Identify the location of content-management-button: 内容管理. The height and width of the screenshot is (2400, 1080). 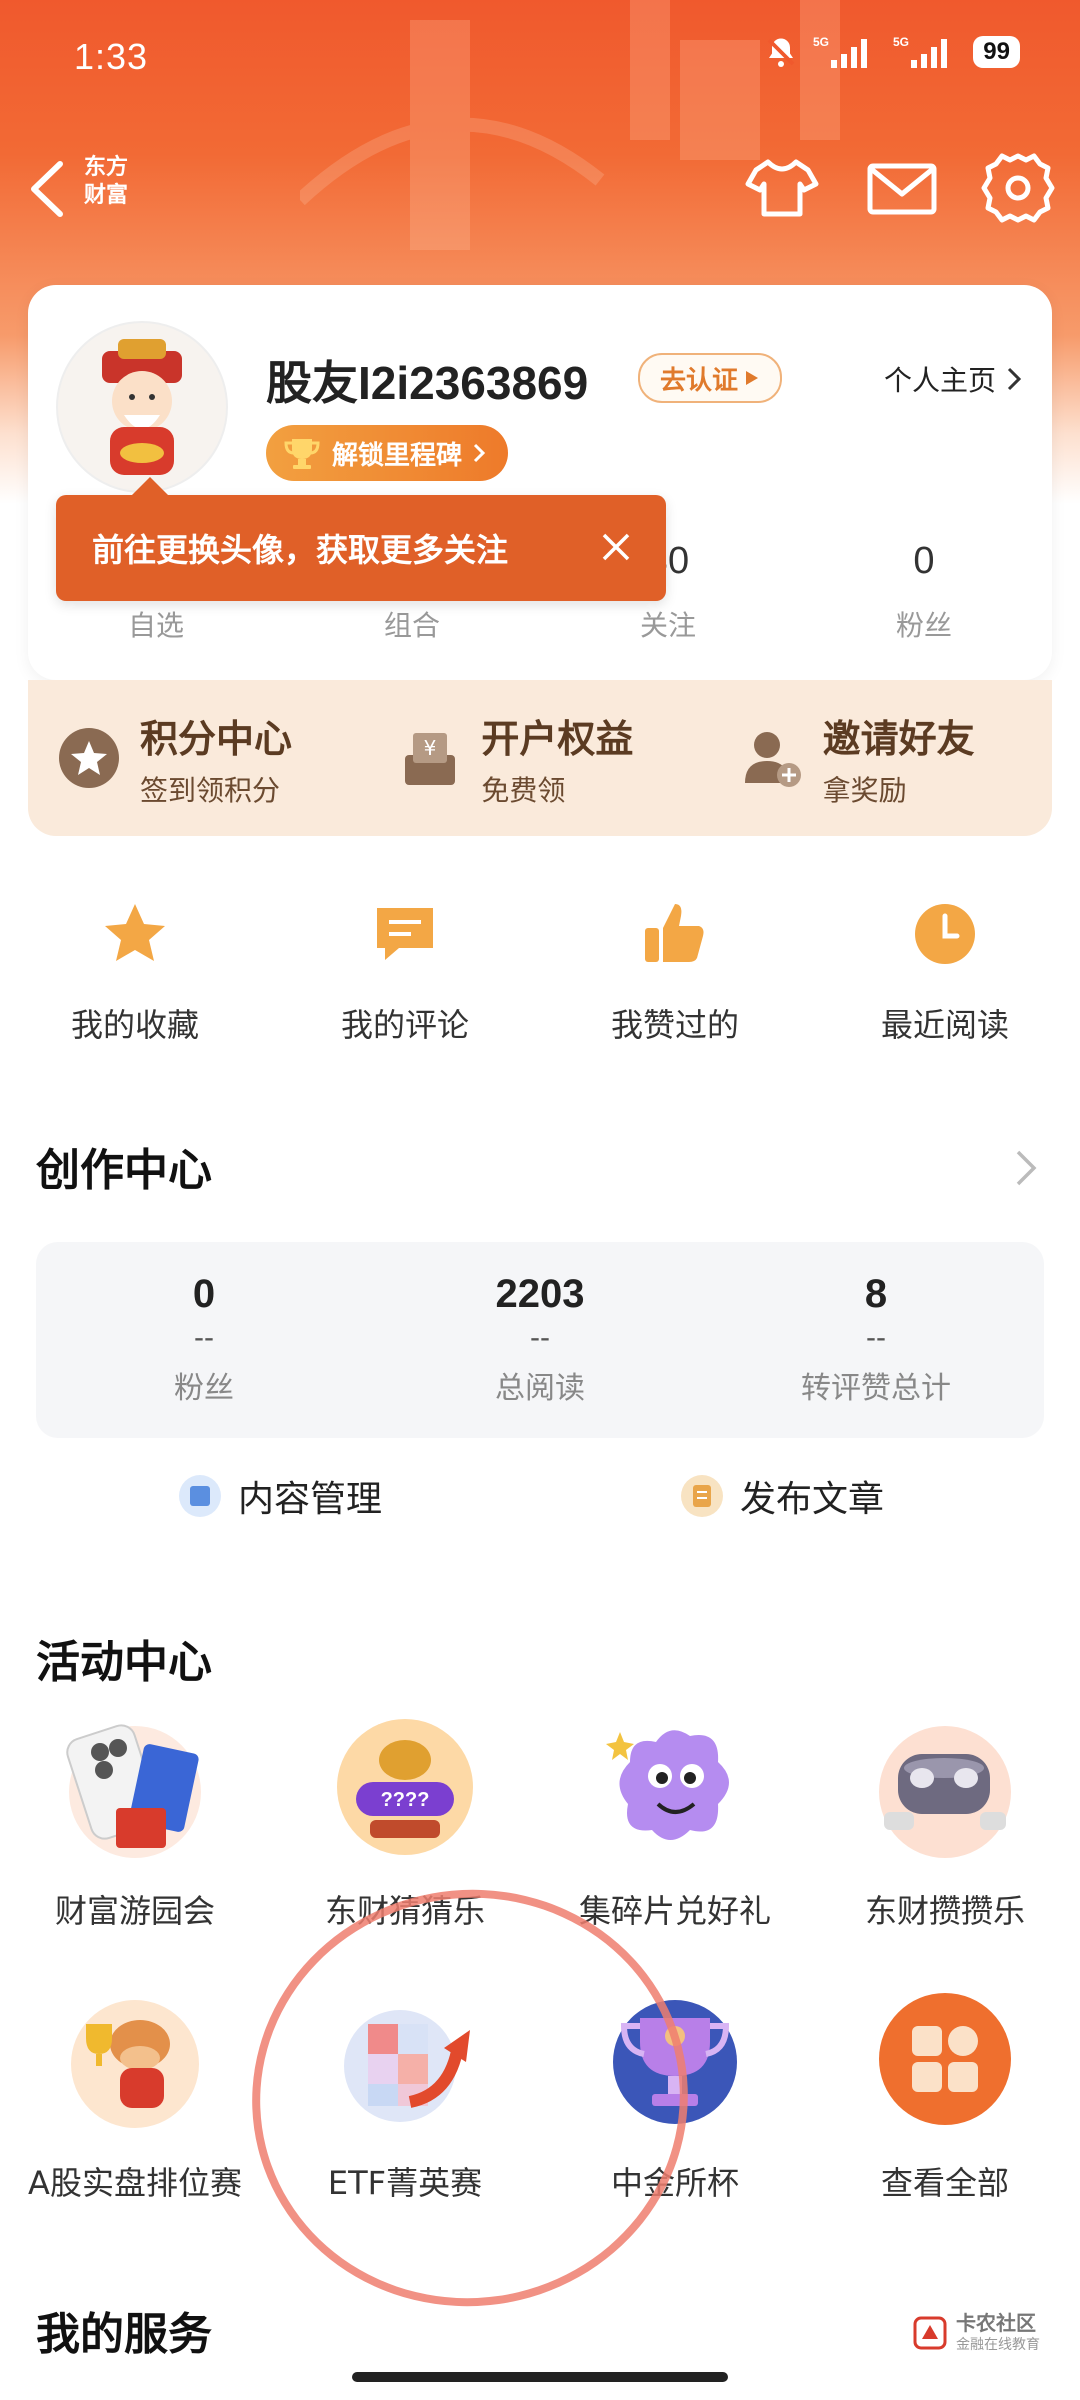
(280, 1496).